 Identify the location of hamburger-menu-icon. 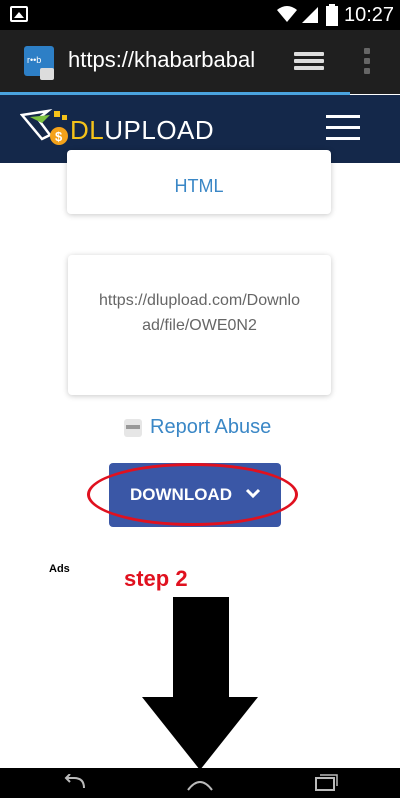
(343, 129).